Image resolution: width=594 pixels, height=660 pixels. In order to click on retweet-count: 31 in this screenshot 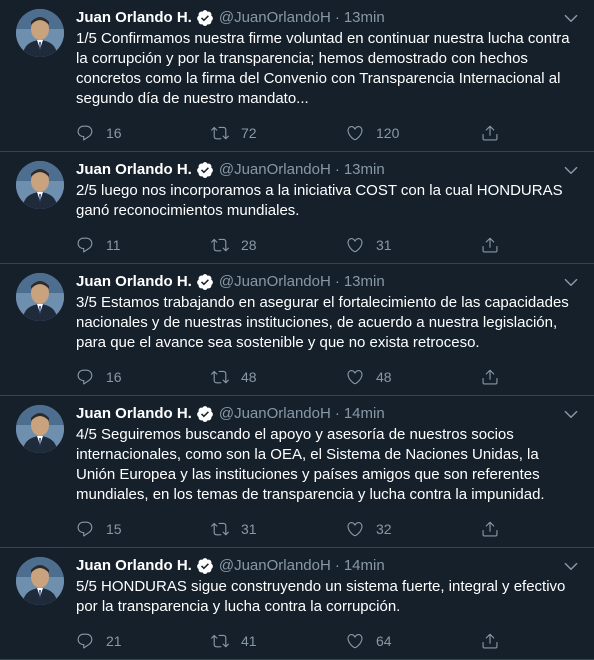, I will do `click(249, 529)`.